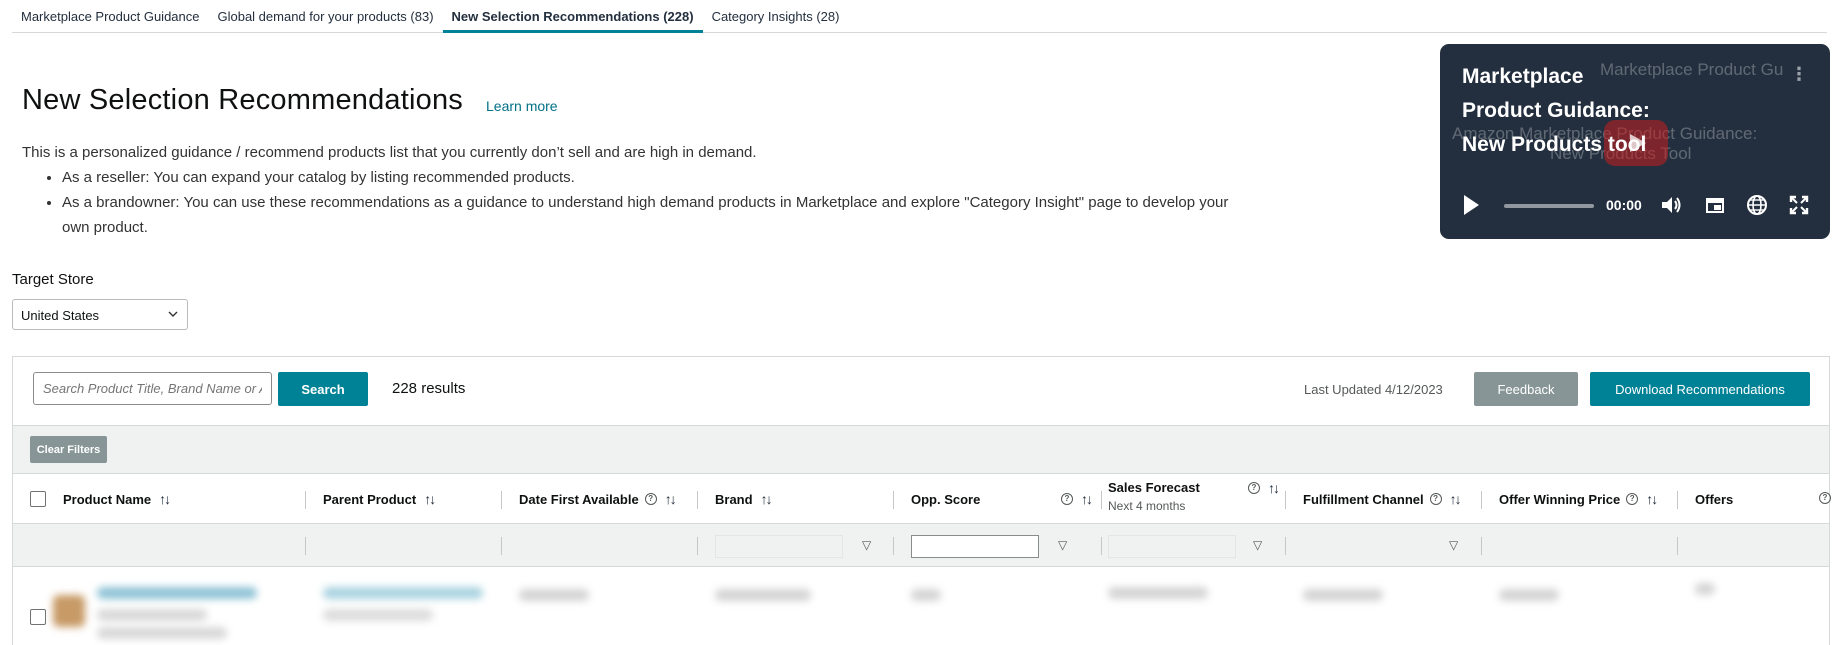 The image size is (1839, 645). What do you see at coordinates (107, 499) in the screenshot?
I see `column-product-name-label: Product Name` at bounding box center [107, 499].